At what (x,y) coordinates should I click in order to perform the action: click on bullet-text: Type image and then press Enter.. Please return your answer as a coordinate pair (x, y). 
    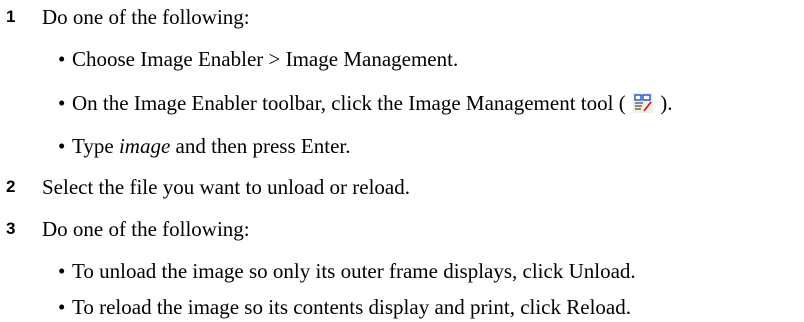
    Looking at the image, I should click on (211, 146).